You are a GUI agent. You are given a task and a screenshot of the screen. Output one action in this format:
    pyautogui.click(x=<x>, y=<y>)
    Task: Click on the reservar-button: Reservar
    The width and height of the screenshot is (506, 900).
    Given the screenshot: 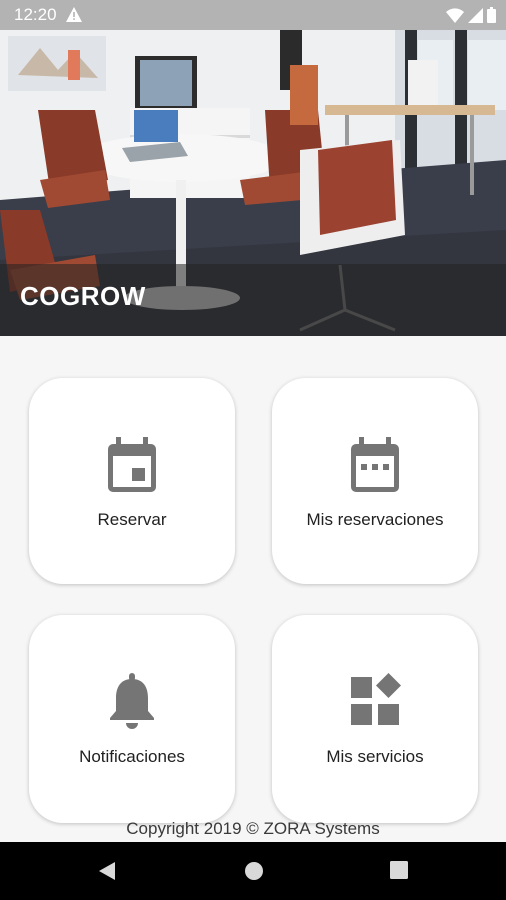 What is the action you would take?
    pyautogui.click(x=132, y=481)
    